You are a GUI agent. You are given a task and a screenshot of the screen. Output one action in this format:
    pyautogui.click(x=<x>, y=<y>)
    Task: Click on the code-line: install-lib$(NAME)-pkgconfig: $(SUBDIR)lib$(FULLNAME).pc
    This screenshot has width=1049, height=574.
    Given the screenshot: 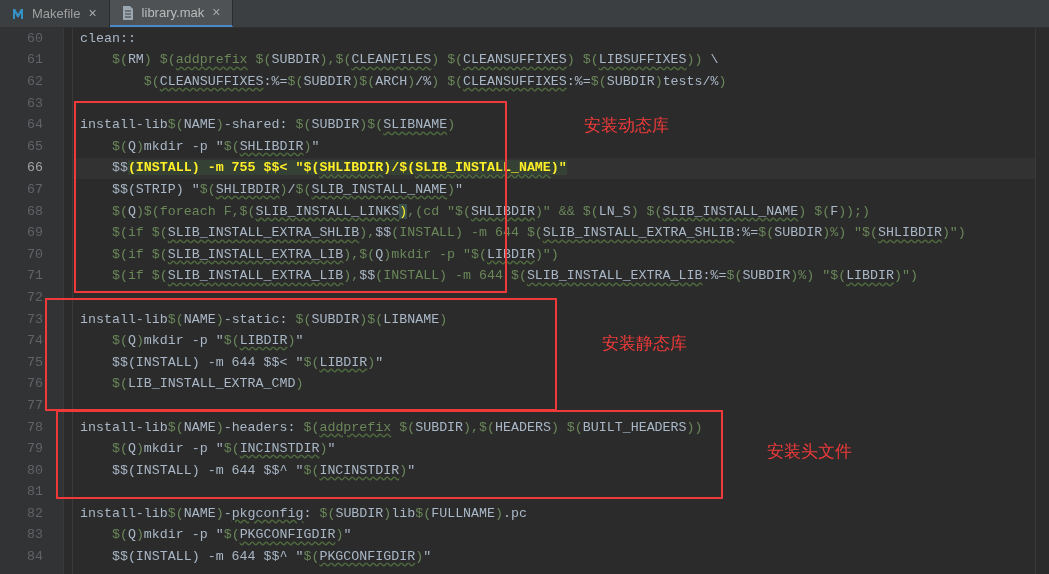 What is the action you would take?
    pyautogui.click(x=303, y=513)
    